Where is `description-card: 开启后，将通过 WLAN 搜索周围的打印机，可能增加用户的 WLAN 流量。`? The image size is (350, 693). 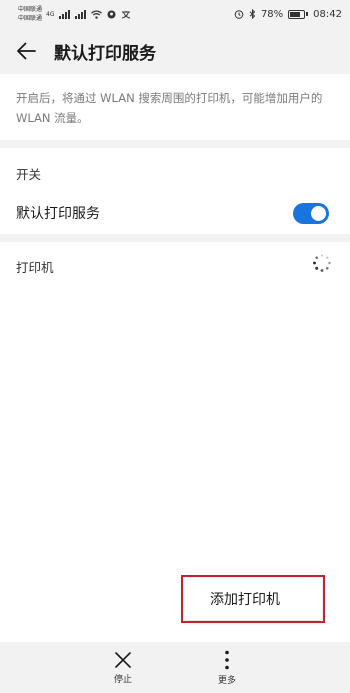
description-card: 开启后，将通过 WLAN 搜索周围的打印机，可能增加用户的 WLAN 流量。 is located at coordinates (175, 107).